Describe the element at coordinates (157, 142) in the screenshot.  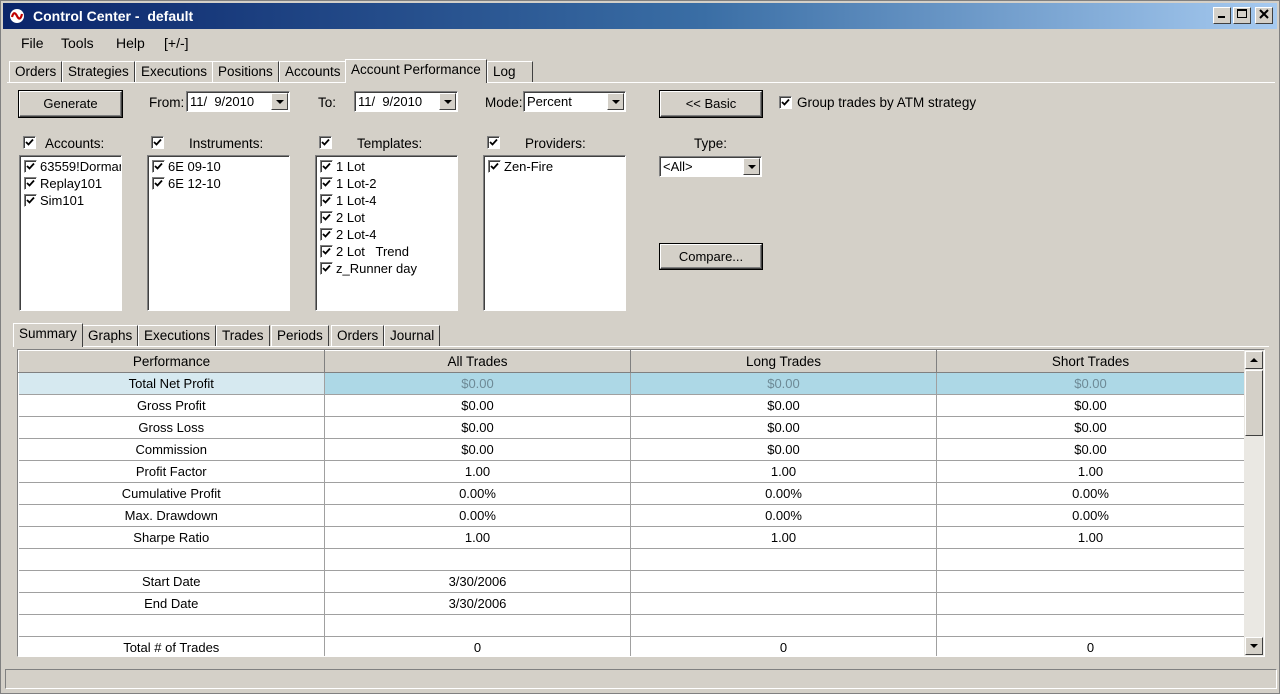
I see `instruments-all-checkbox` at that location.